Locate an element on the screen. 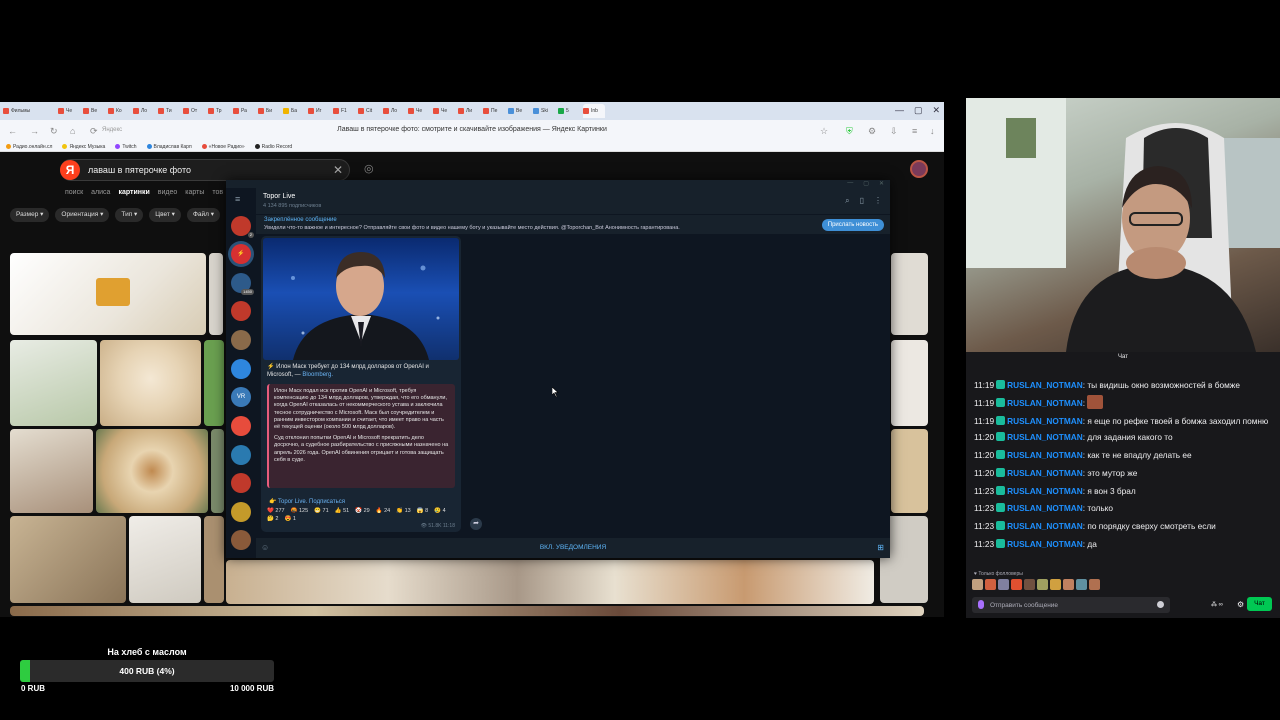 The height and width of the screenshot is (720, 1280). microphone-icon is located at coordinates (981, 604).